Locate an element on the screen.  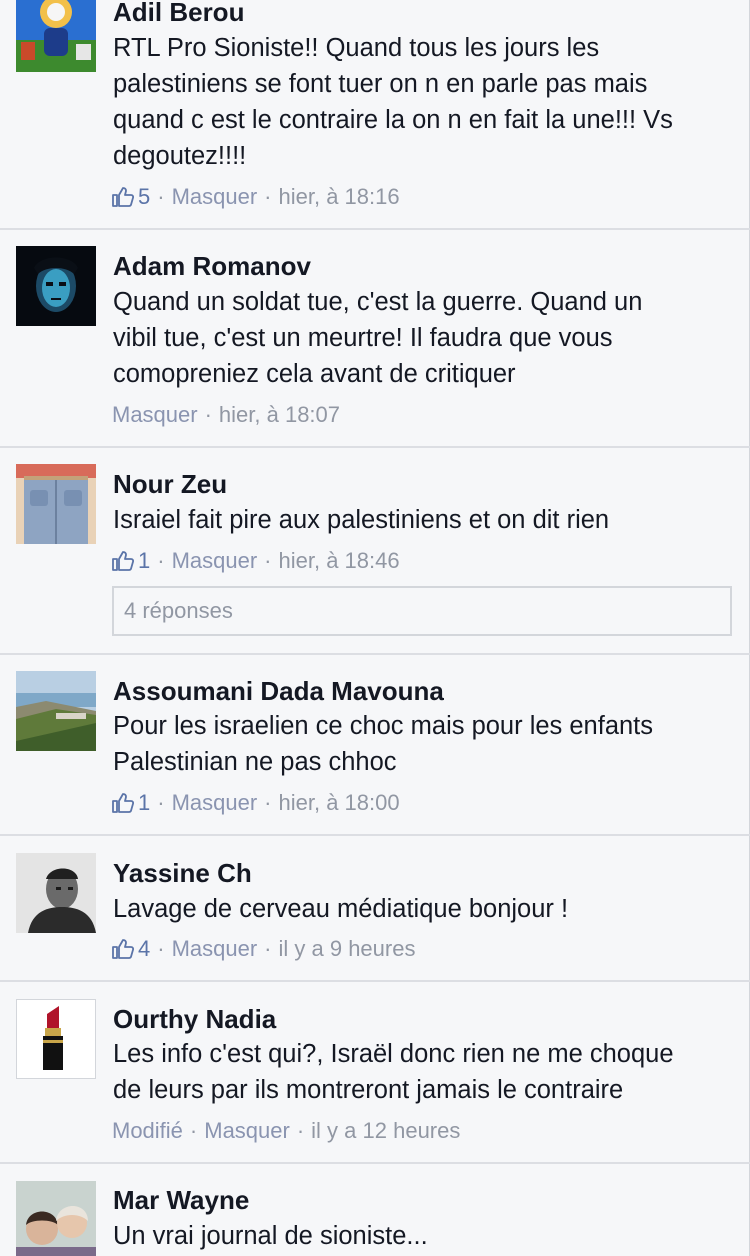
coast-landscape-avatar-icon is located at coordinates (56, 711).